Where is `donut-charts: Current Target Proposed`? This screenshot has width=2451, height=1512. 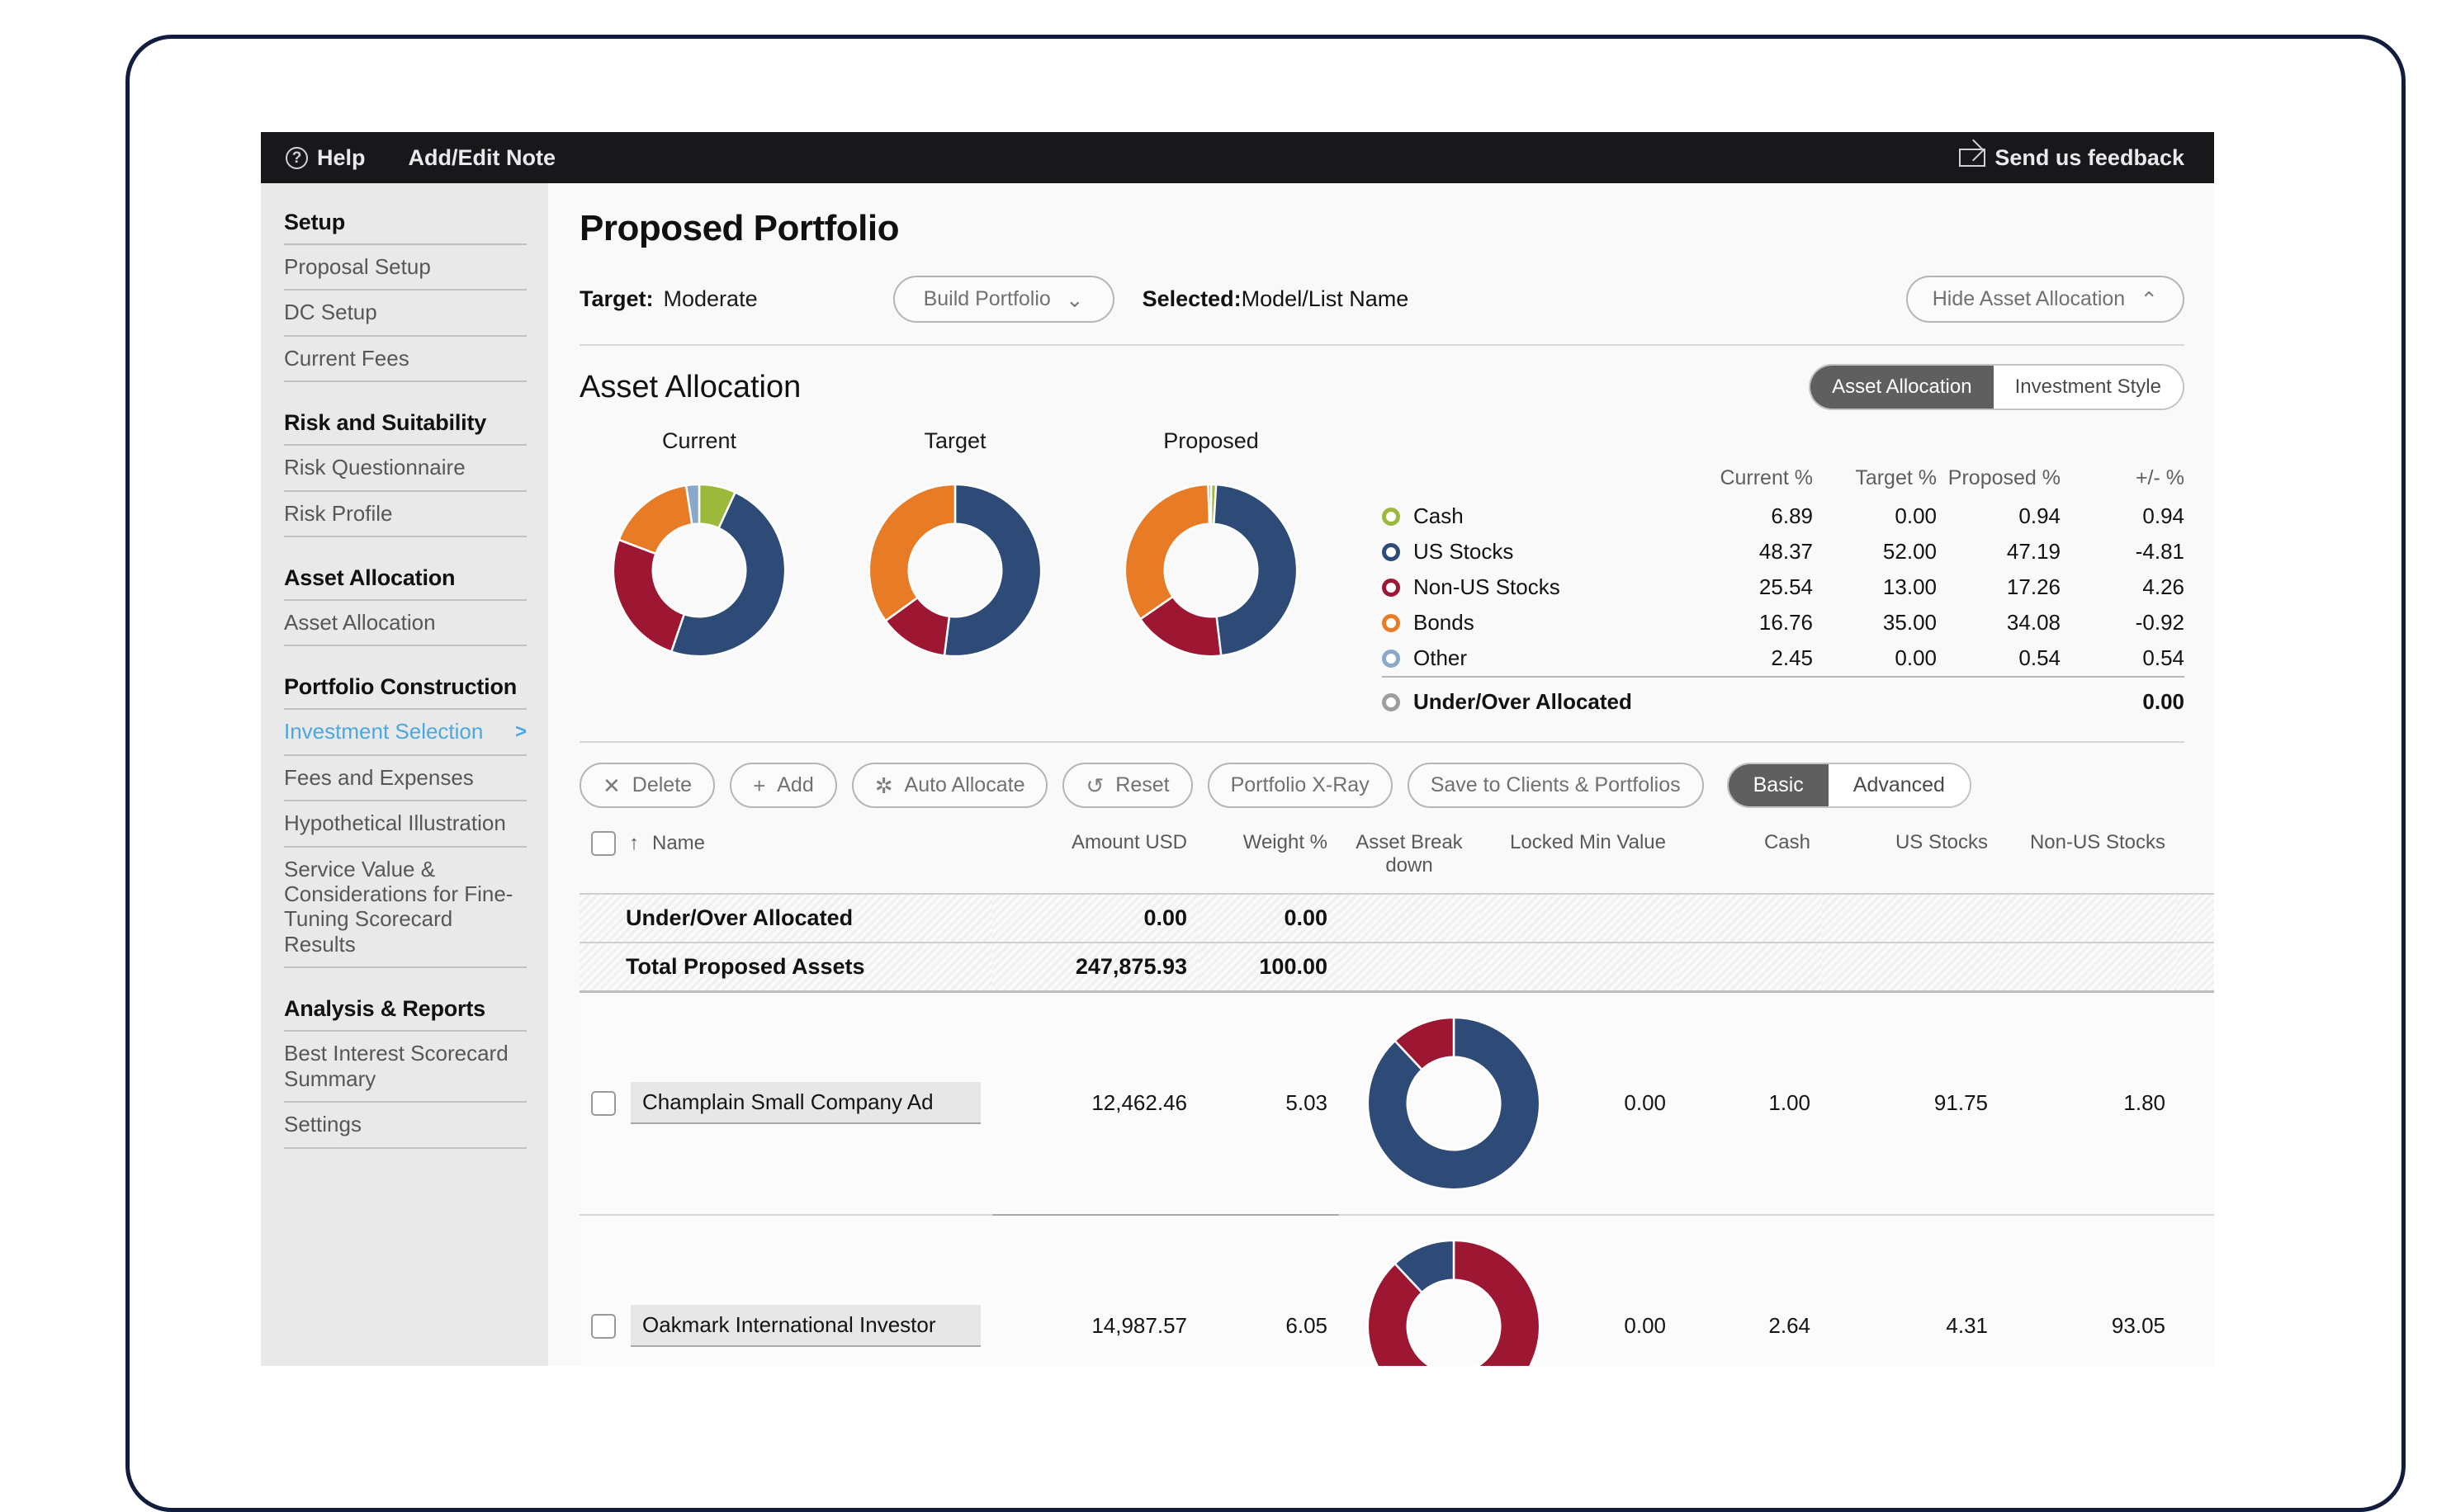 donut-charts: Current Target Proposed is located at coordinates (963, 550).